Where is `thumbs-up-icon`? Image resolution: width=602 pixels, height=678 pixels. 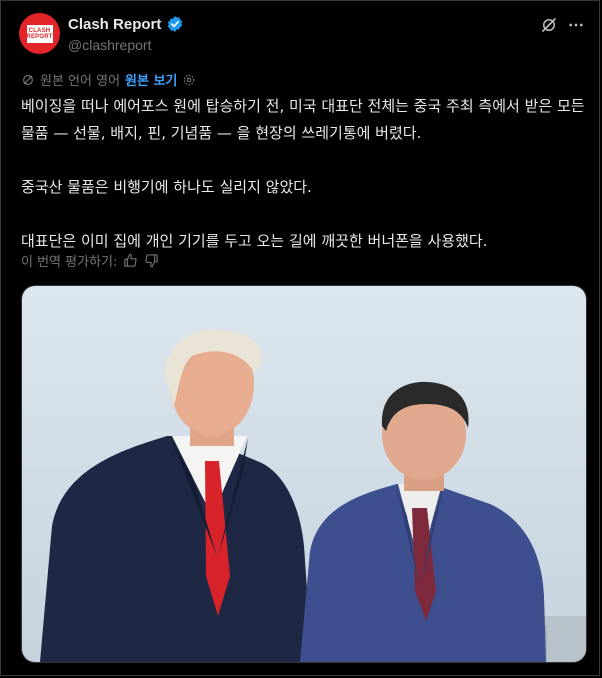 thumbs-up-icon is located at coordinates (130, 260).